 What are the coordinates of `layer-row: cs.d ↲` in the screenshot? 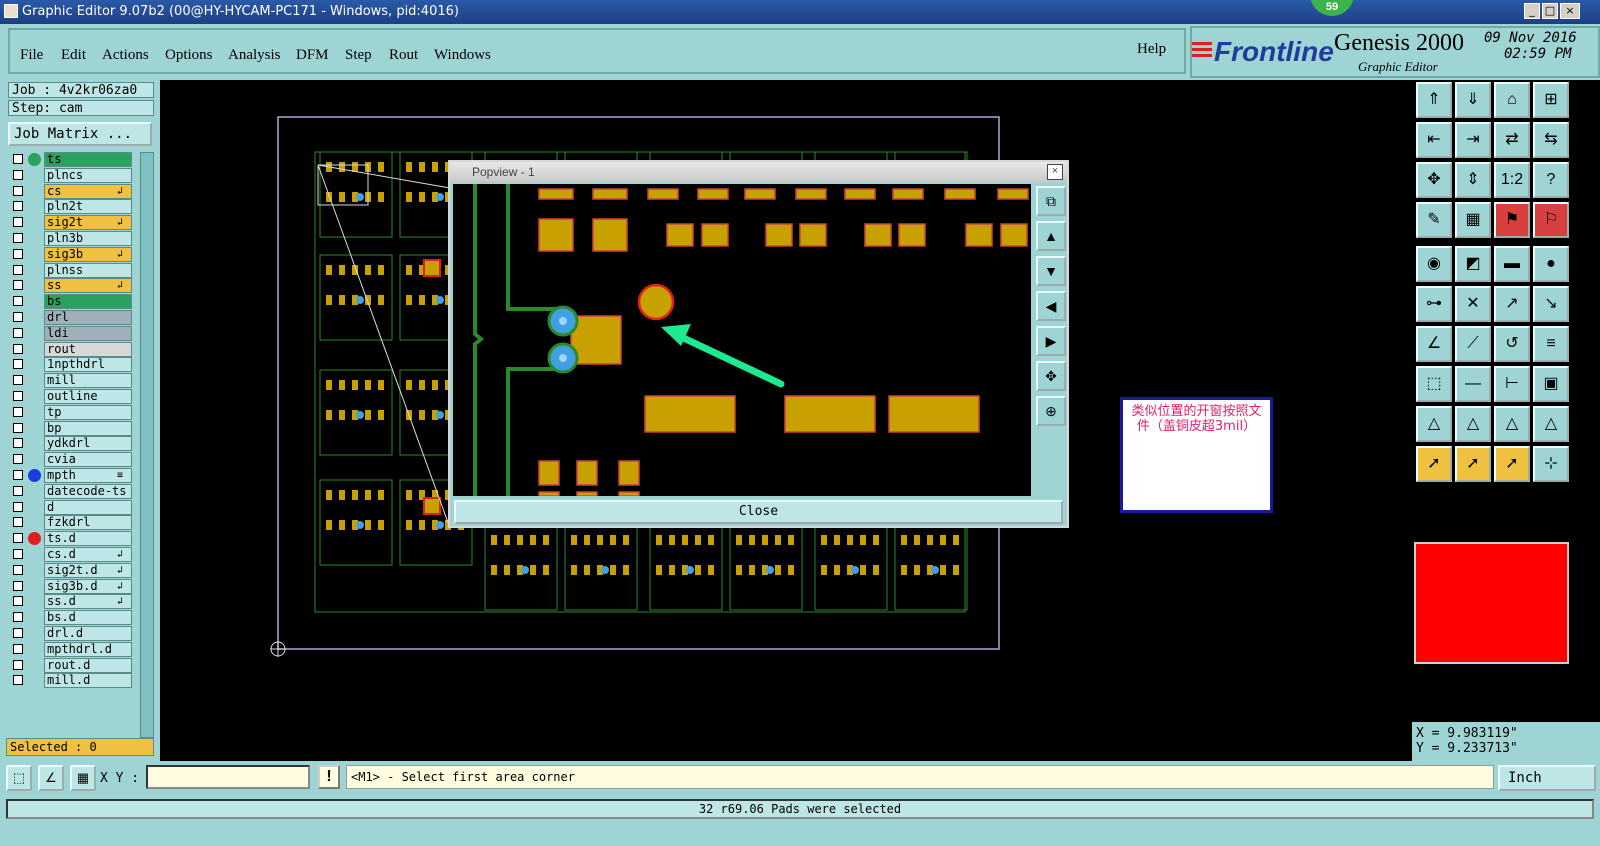 It's located at (73, 554).